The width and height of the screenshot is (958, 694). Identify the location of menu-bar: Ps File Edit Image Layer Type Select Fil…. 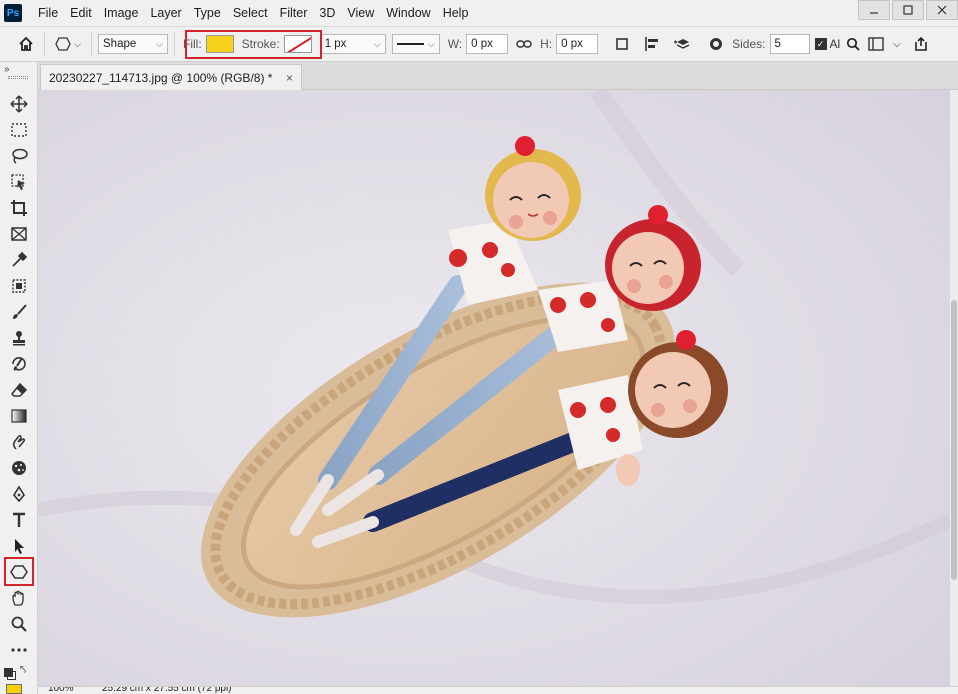
(479, 13).